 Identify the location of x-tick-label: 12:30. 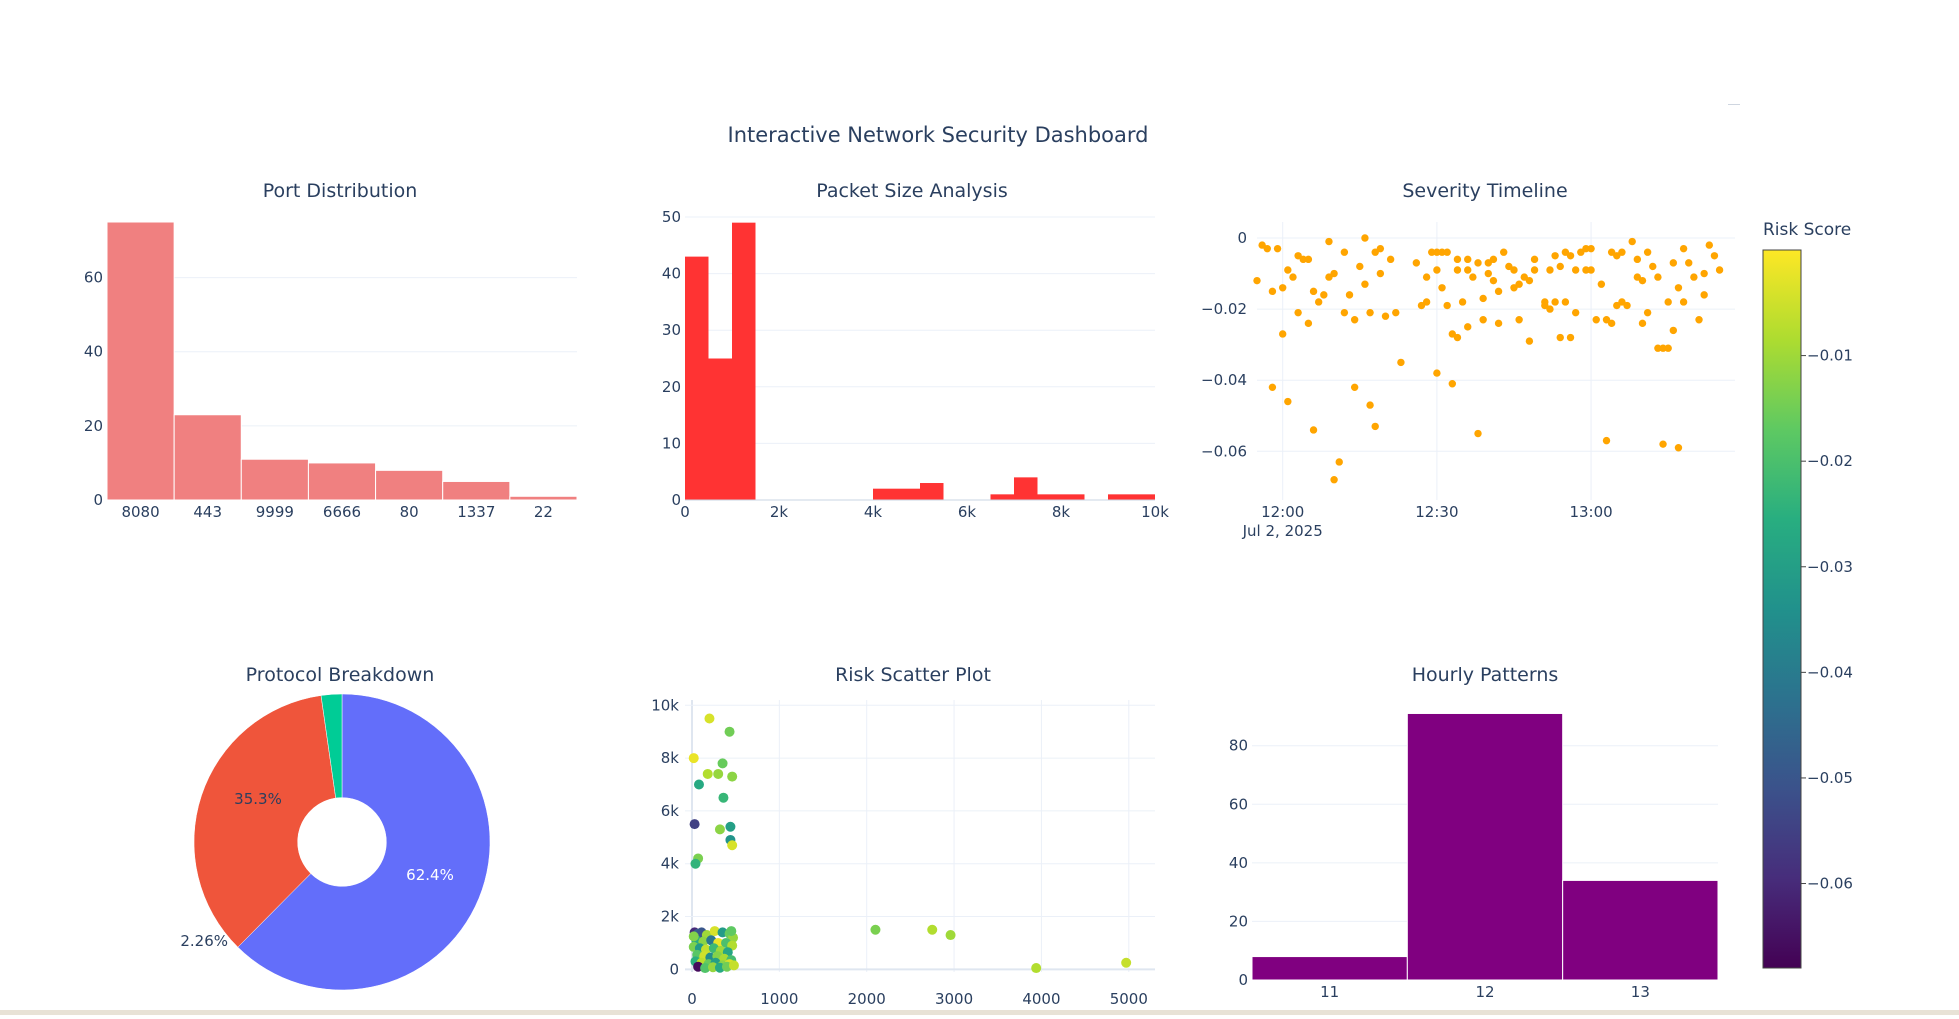
(1436, 512).